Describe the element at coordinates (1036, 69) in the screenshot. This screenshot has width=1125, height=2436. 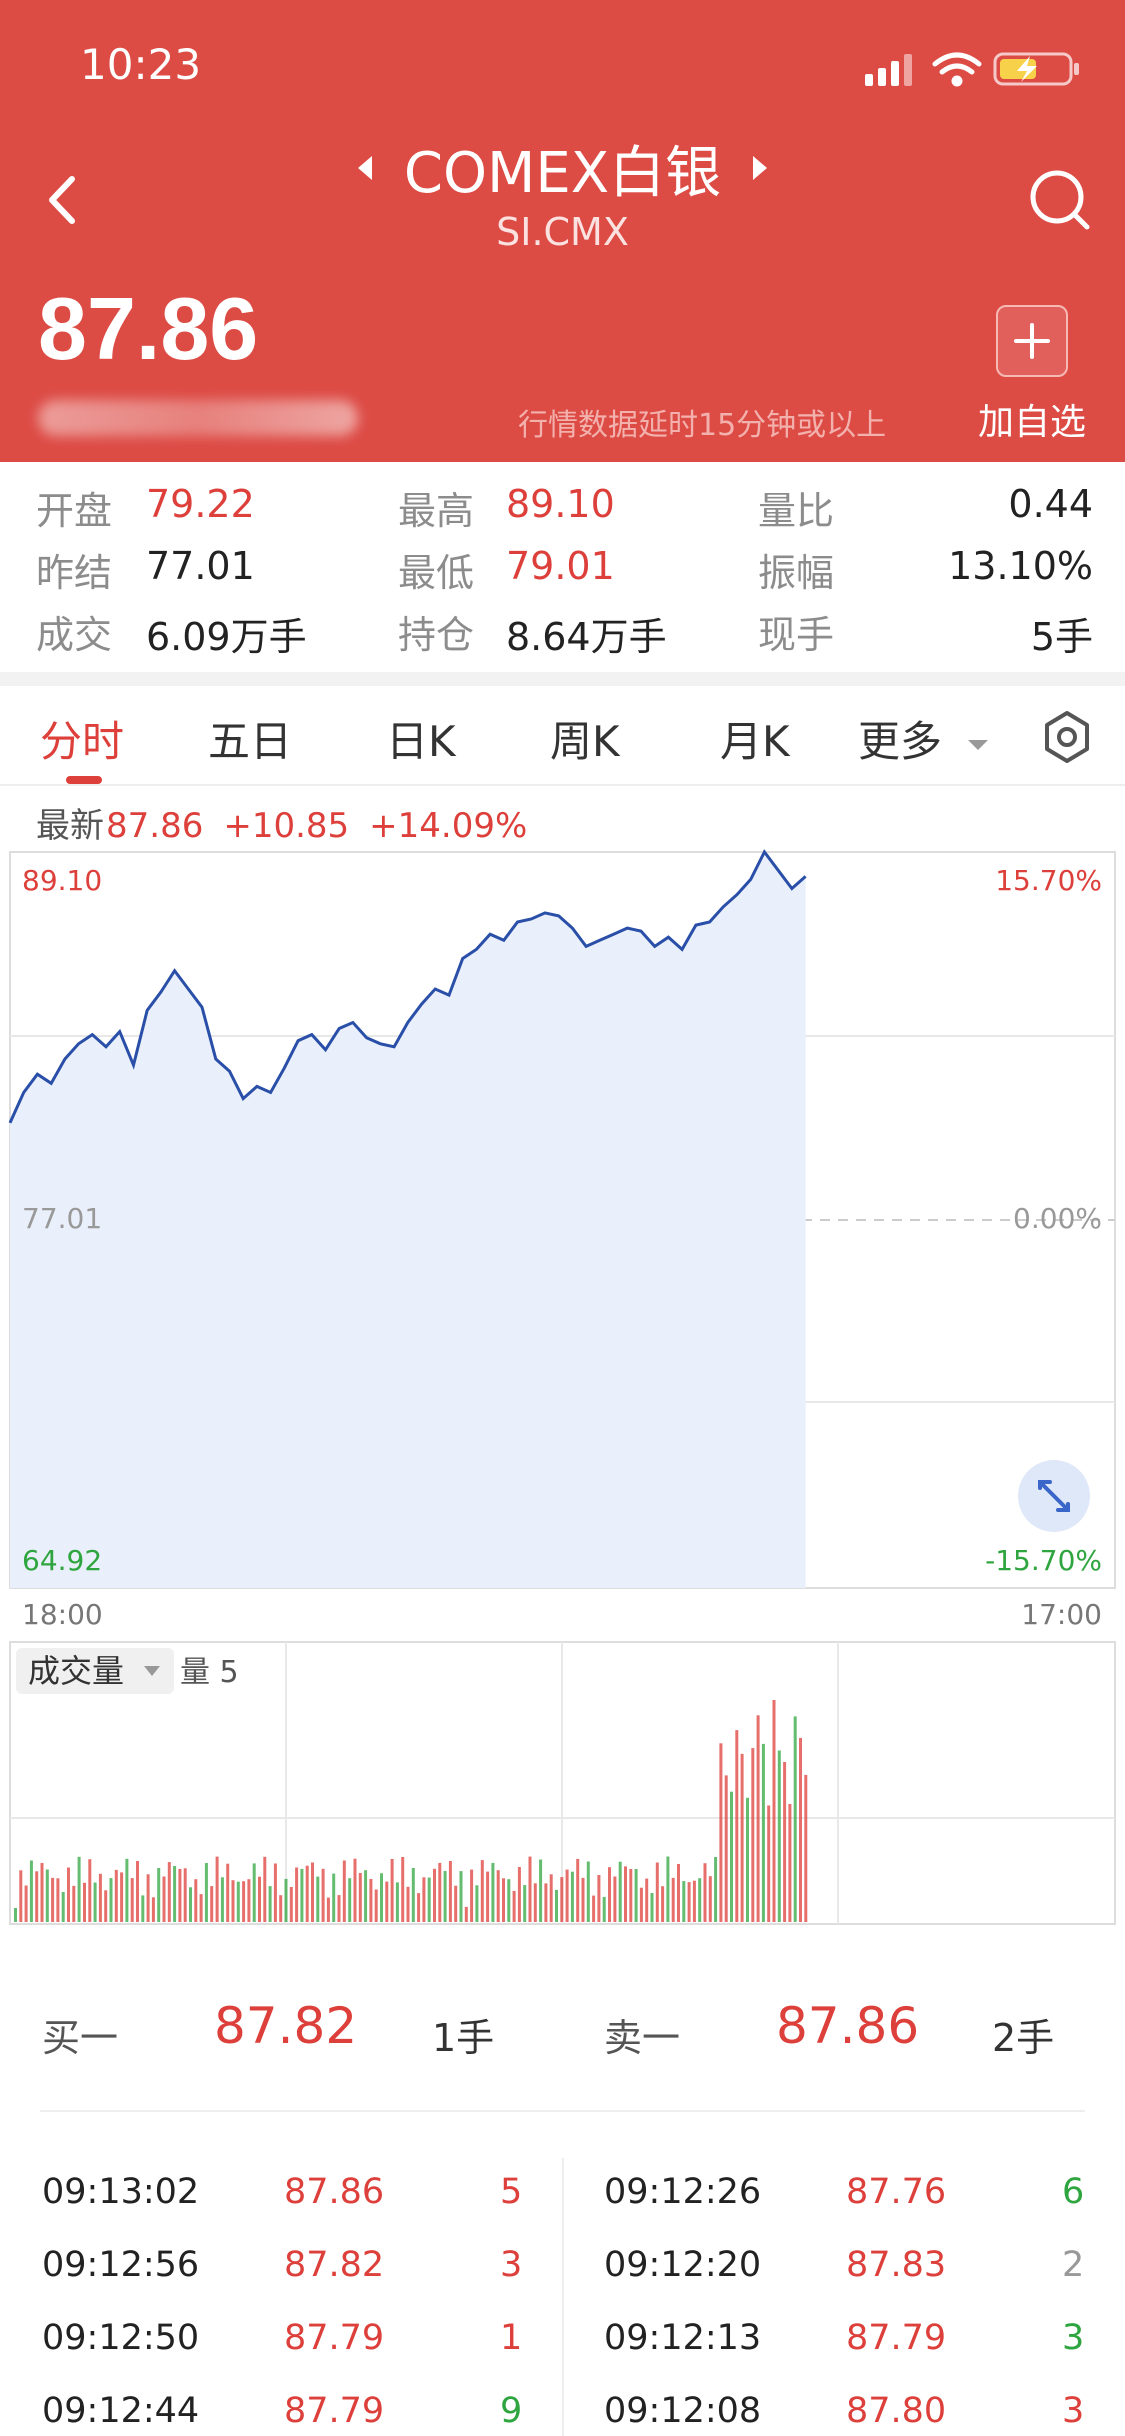
I see `battery-icon` at that location.